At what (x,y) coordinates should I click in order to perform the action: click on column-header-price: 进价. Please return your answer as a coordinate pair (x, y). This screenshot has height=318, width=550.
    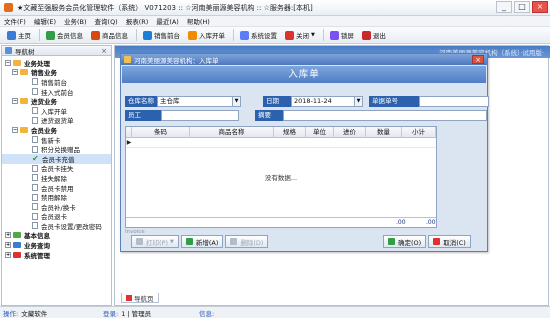
    Looking at the image, I should click on (350, 132).